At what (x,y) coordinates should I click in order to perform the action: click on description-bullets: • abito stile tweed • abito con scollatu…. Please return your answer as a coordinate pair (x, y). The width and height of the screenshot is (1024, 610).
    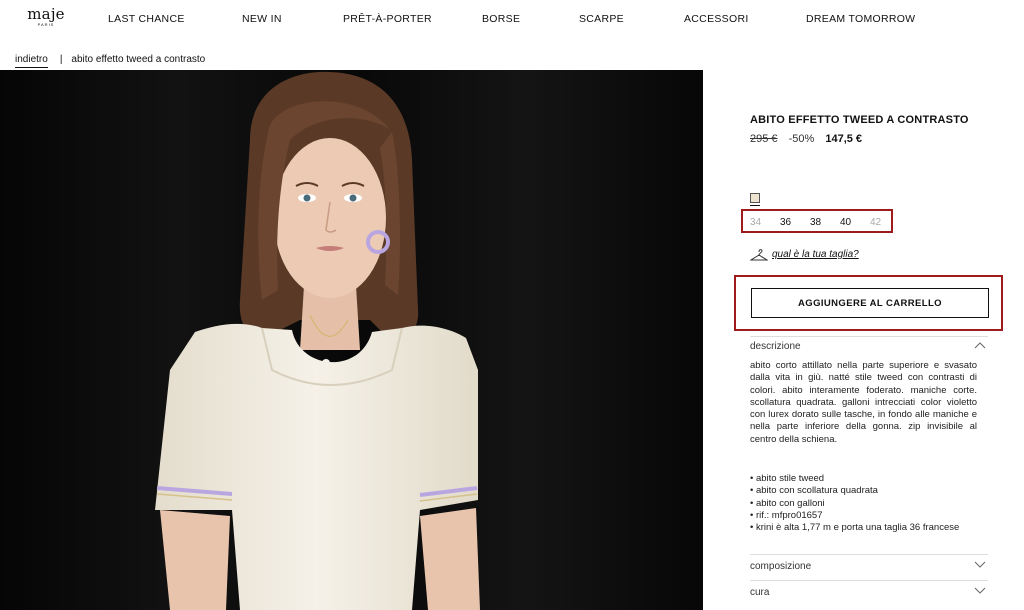
    Looking at the image, I should click on (863, 503).